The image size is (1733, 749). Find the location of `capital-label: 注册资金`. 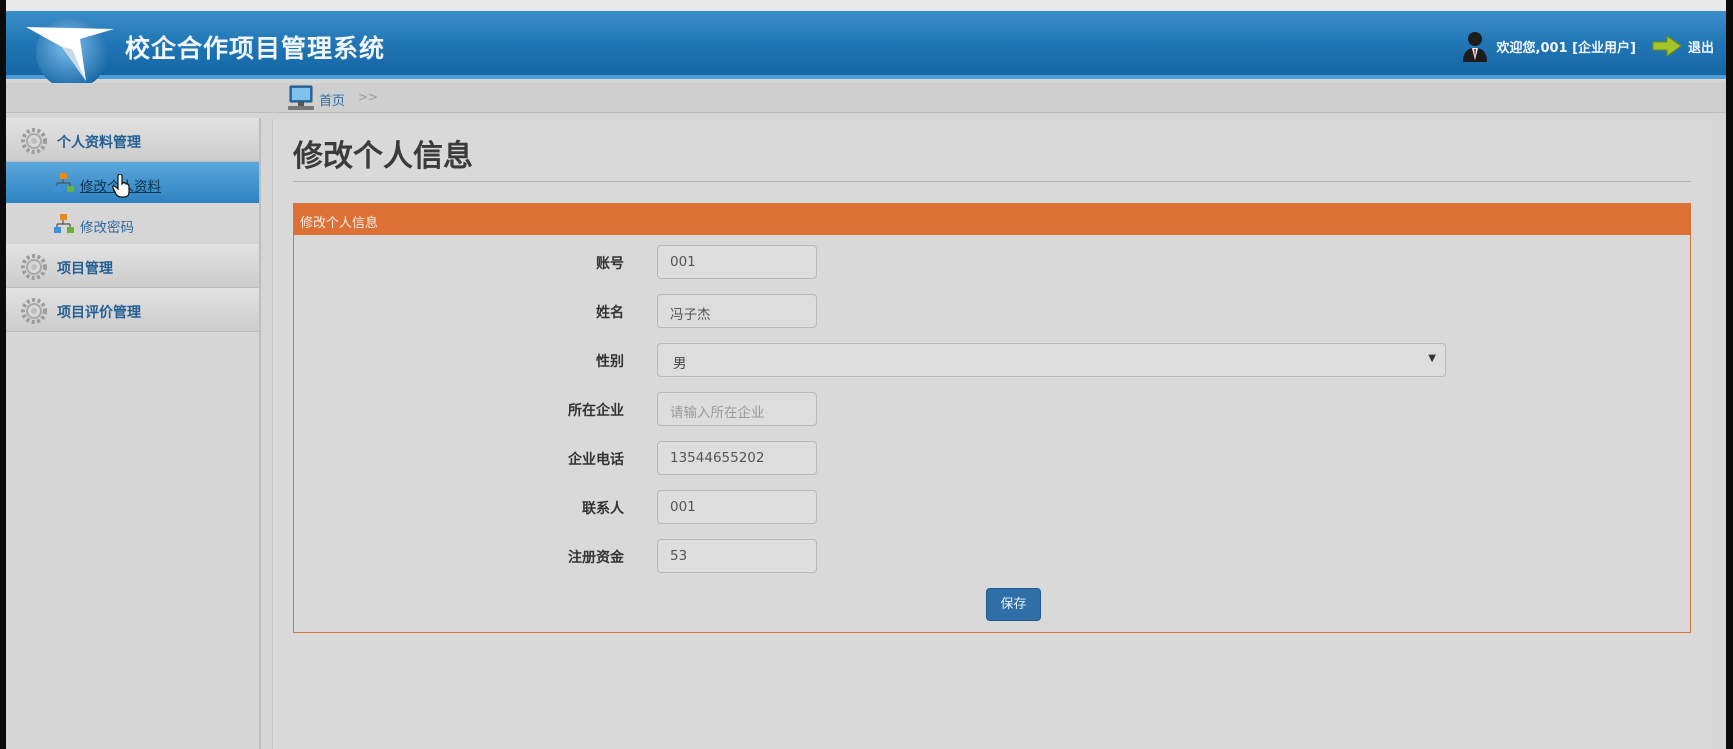

capital-label: 注册资金 is located at coordinates (596, 558).